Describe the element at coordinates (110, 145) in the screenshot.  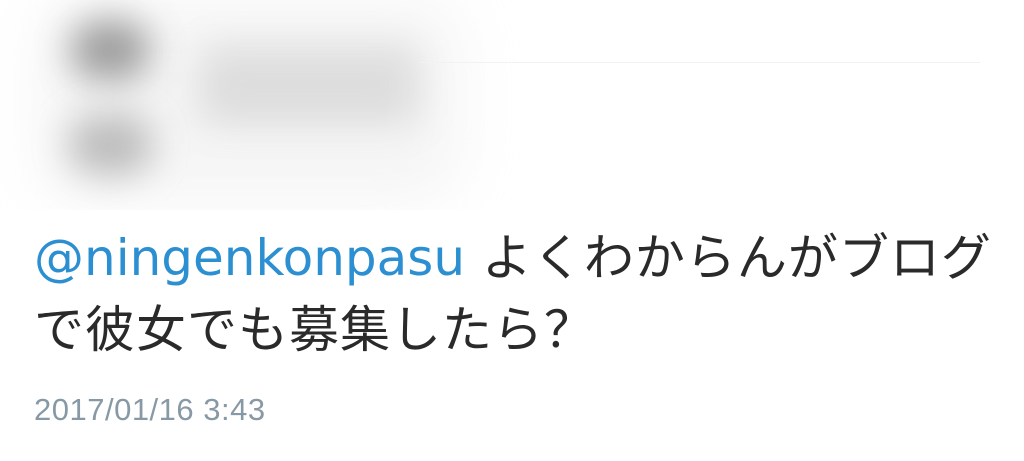
I see `blurred-avatar-shadow` at that location.